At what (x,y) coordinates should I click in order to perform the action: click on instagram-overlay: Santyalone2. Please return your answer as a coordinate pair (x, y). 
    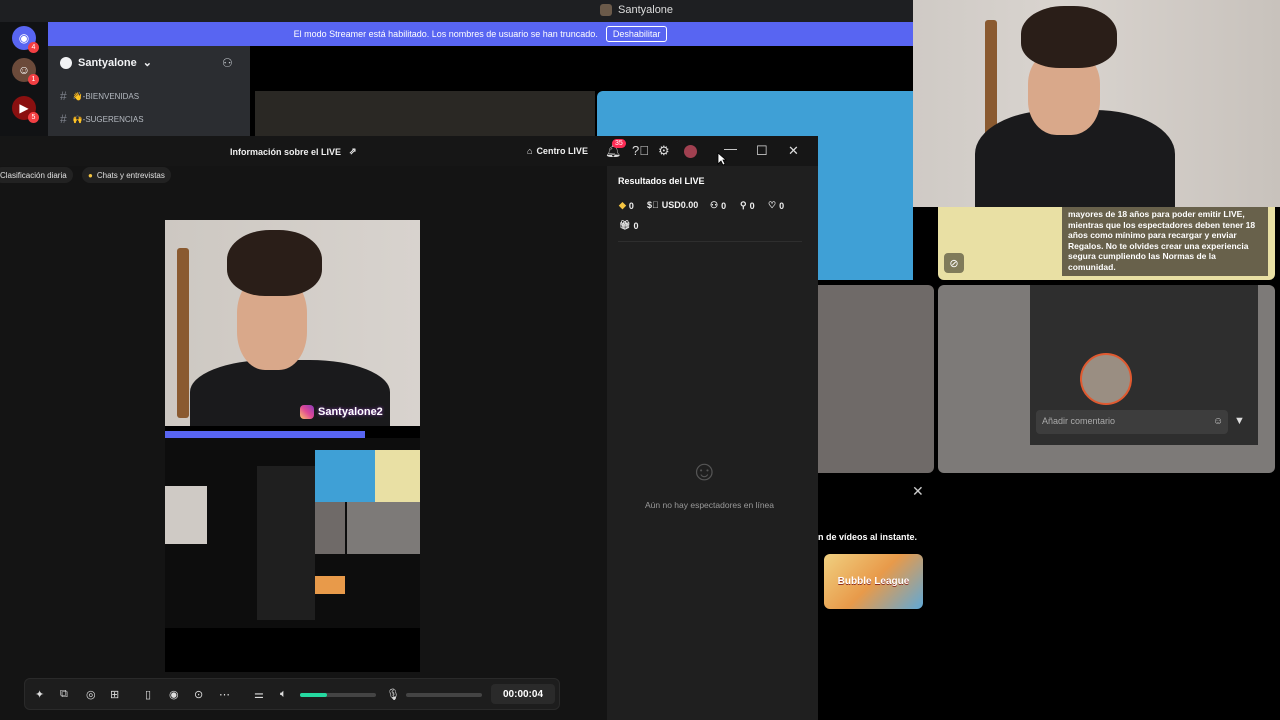
    Looking at the image, I should click on (341, 412).